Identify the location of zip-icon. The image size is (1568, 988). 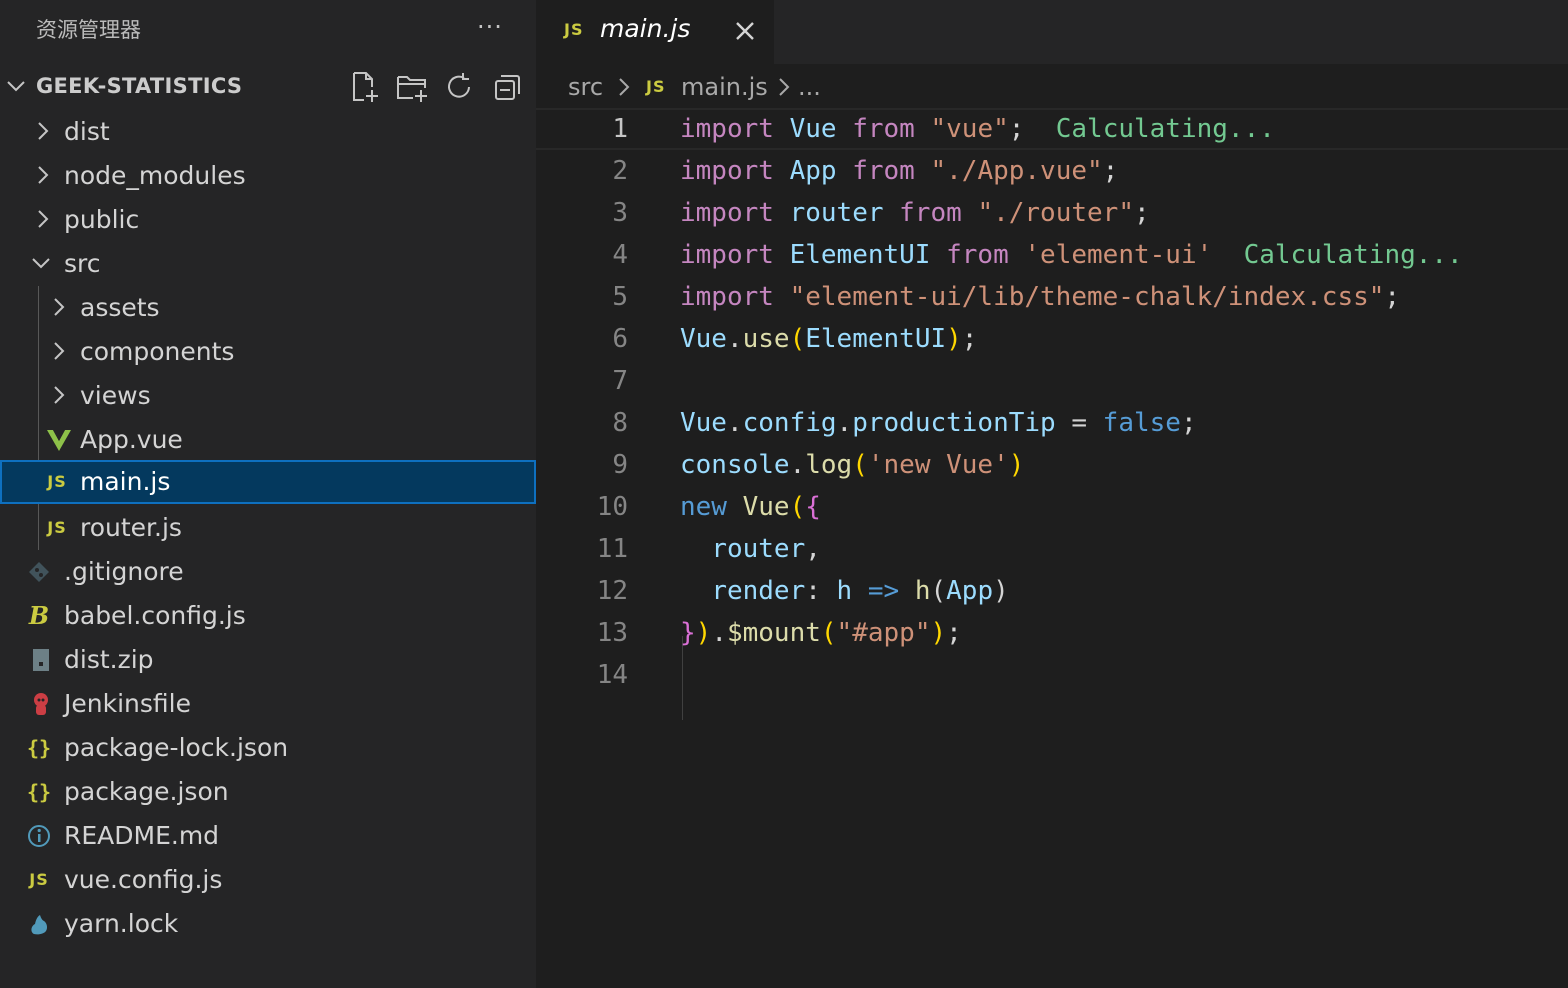
(41, 660).